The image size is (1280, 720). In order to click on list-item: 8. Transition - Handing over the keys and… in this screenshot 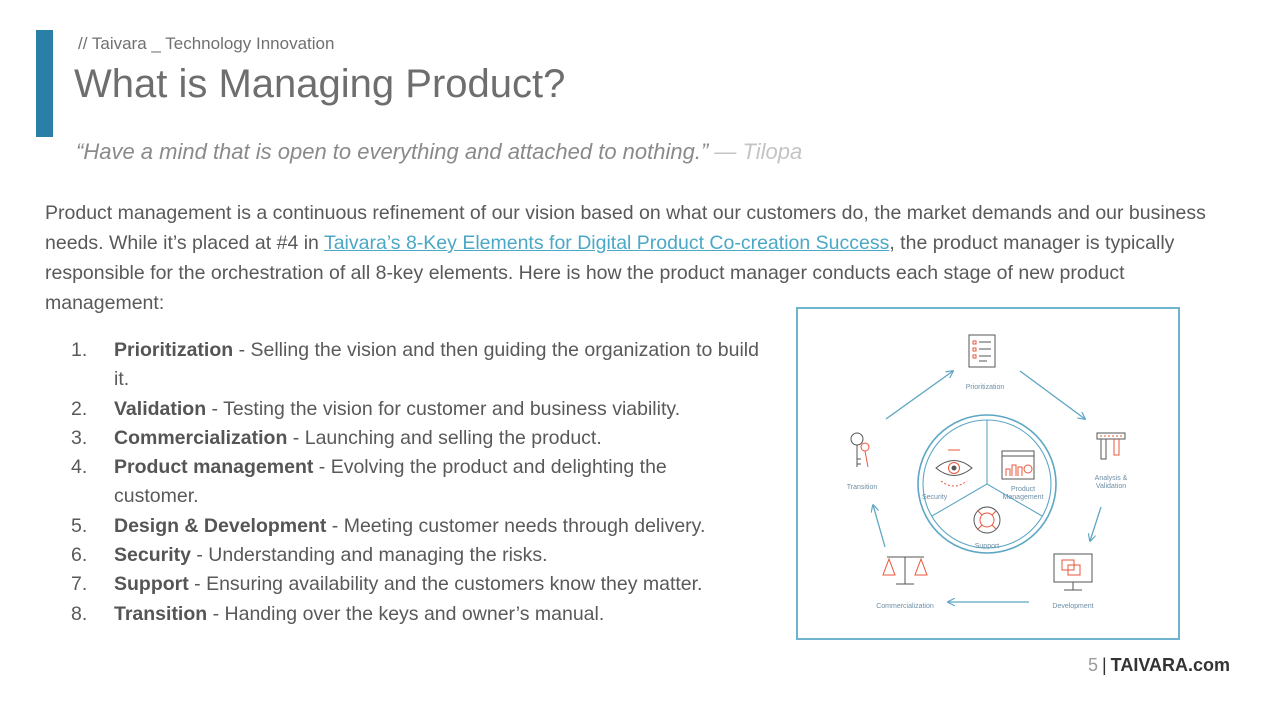, I will do `click(405, 614)`.